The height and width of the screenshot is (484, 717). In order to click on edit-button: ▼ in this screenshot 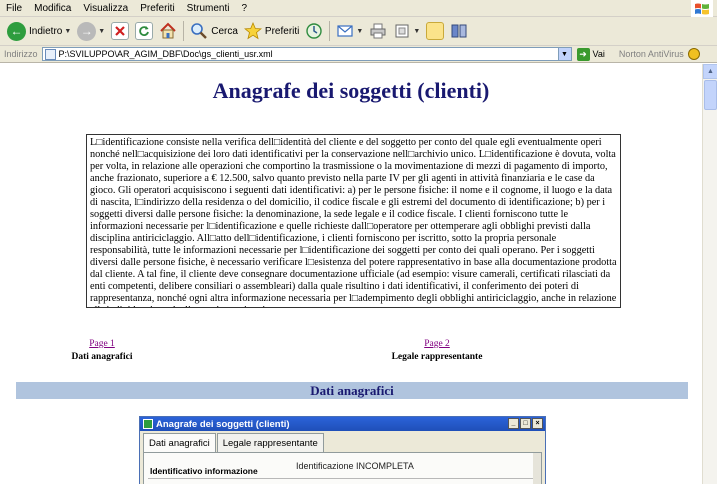, I will do `click(406, 31)`.